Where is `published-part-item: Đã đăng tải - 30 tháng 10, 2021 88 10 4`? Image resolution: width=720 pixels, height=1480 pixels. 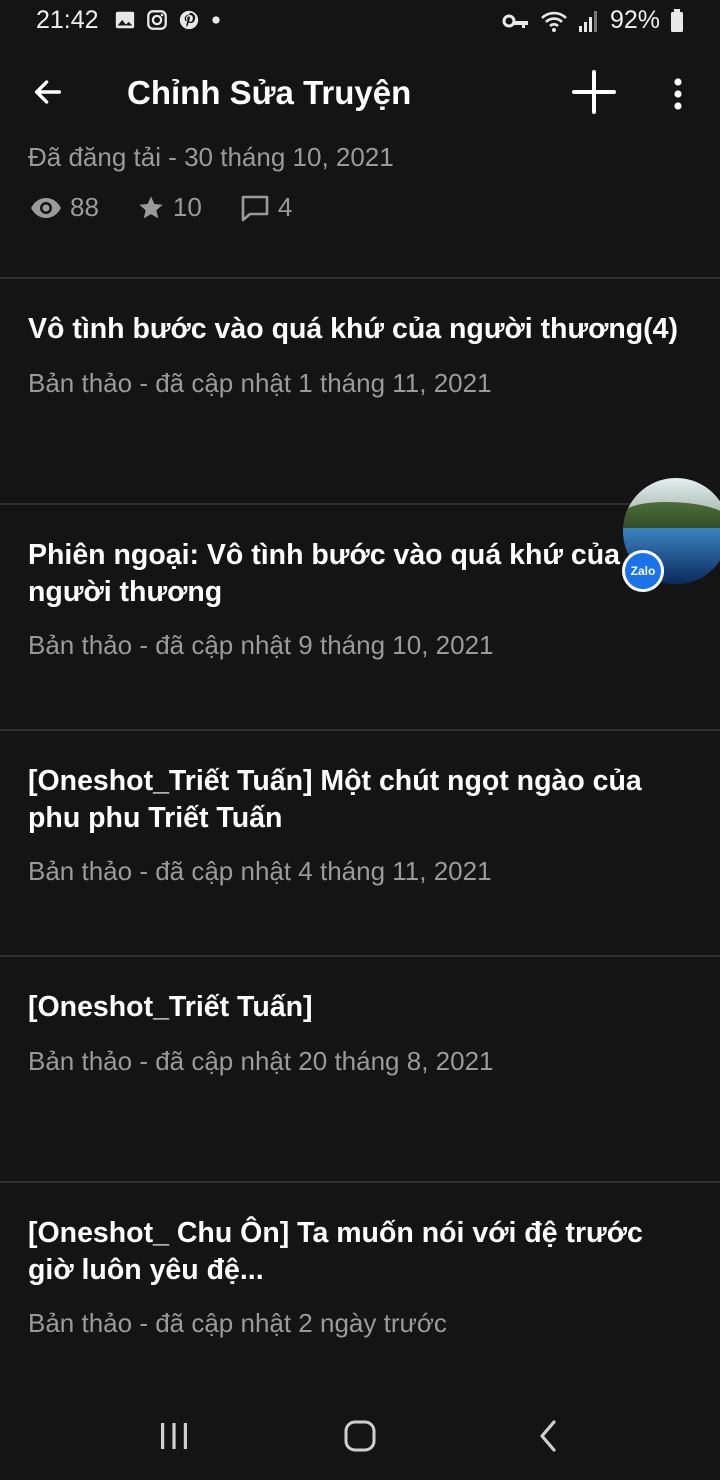
published-part-item: Đã đăng tải - 30 tháng 10, 2021 88 10 4 is located at coordinates (360, 209).